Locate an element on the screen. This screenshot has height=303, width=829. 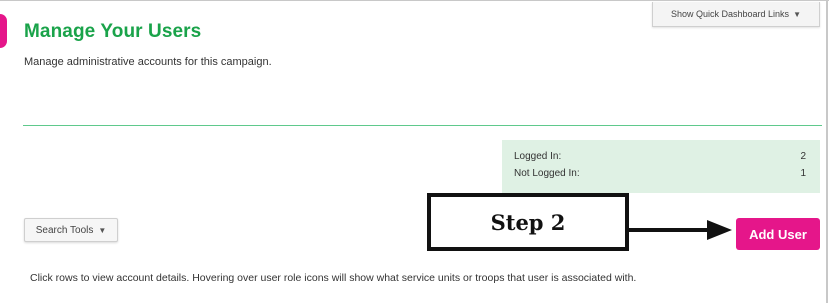
step-annotation-box: Step 2 is located at coordinates (528, 222).